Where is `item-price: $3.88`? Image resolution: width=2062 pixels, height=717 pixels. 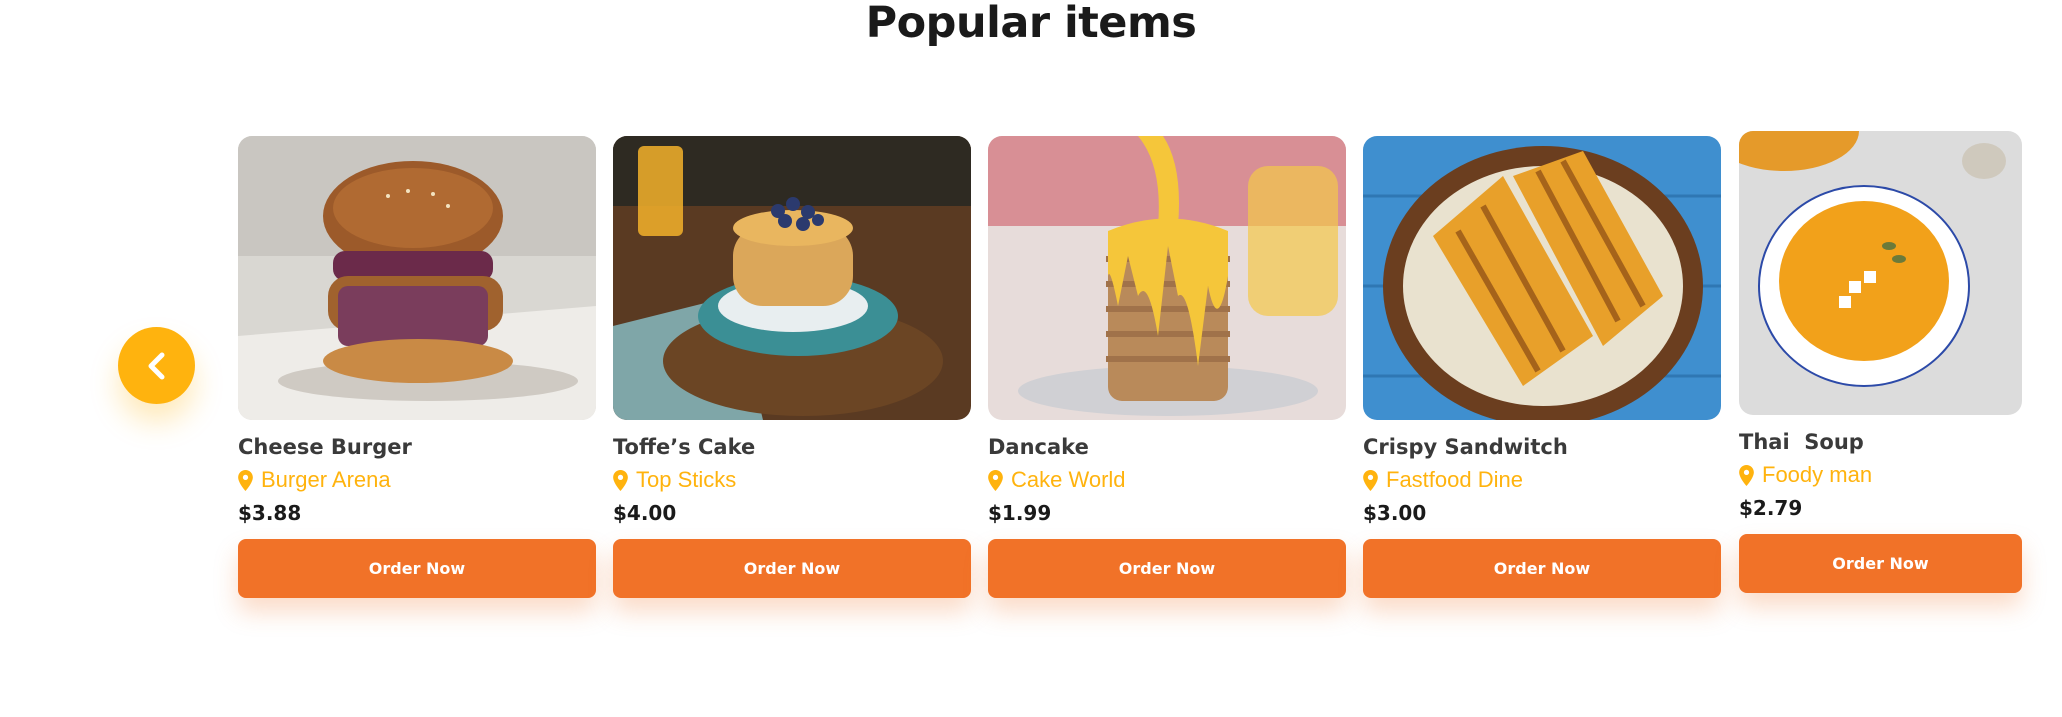
item-price: $3.88 is located at coordinates (270, 513).